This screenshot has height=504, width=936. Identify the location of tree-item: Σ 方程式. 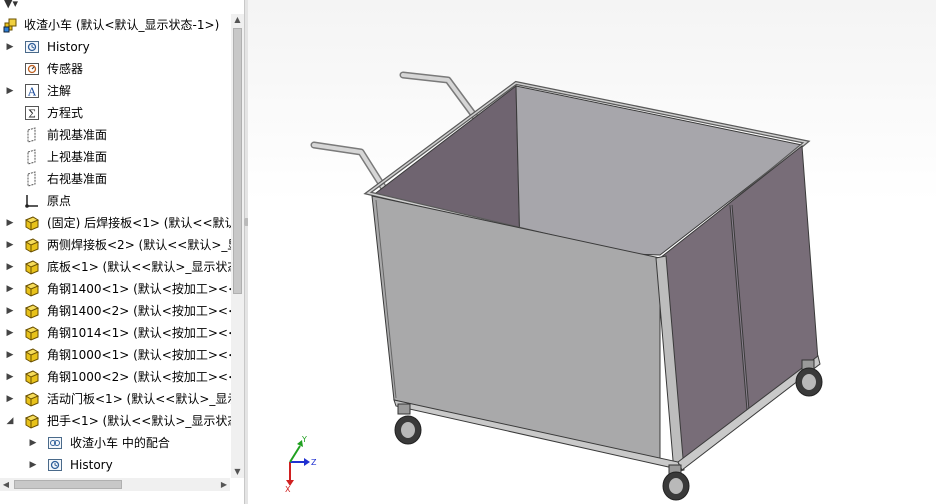
(115, 113).